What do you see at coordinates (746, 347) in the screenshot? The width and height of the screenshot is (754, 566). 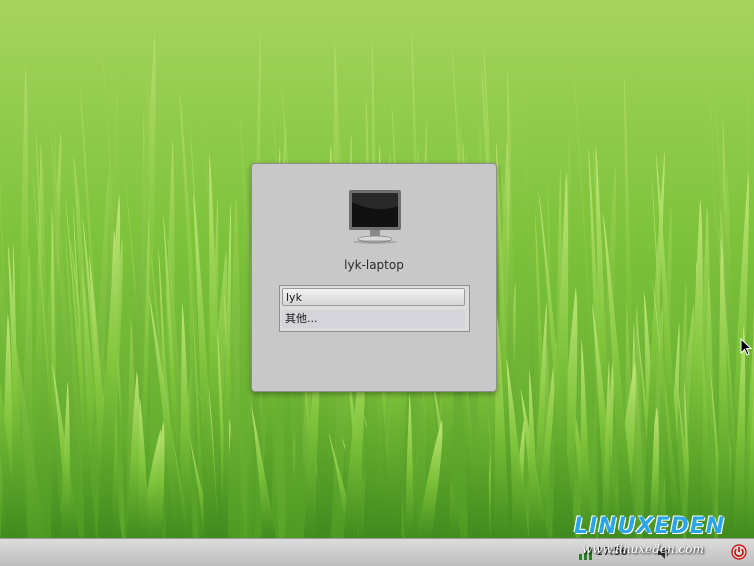 I see `mouse-cursor-icon` at bounding box center [746, 347].